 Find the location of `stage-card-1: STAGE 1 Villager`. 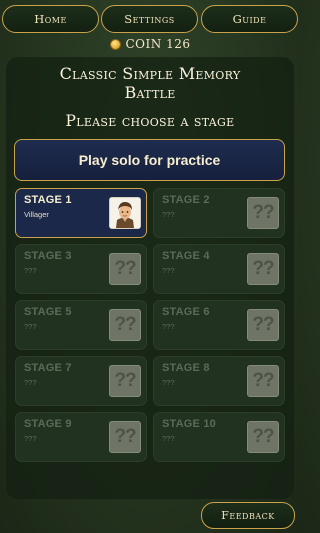

stage-card-1: STAGE 1 Villager is located at coordinates (81, 213).